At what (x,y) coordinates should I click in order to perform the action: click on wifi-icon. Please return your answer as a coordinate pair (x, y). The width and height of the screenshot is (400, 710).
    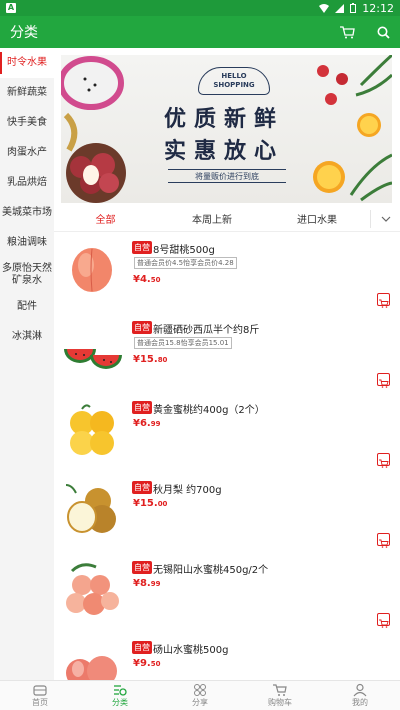
    Looking at the image, I should click on (324, 8).